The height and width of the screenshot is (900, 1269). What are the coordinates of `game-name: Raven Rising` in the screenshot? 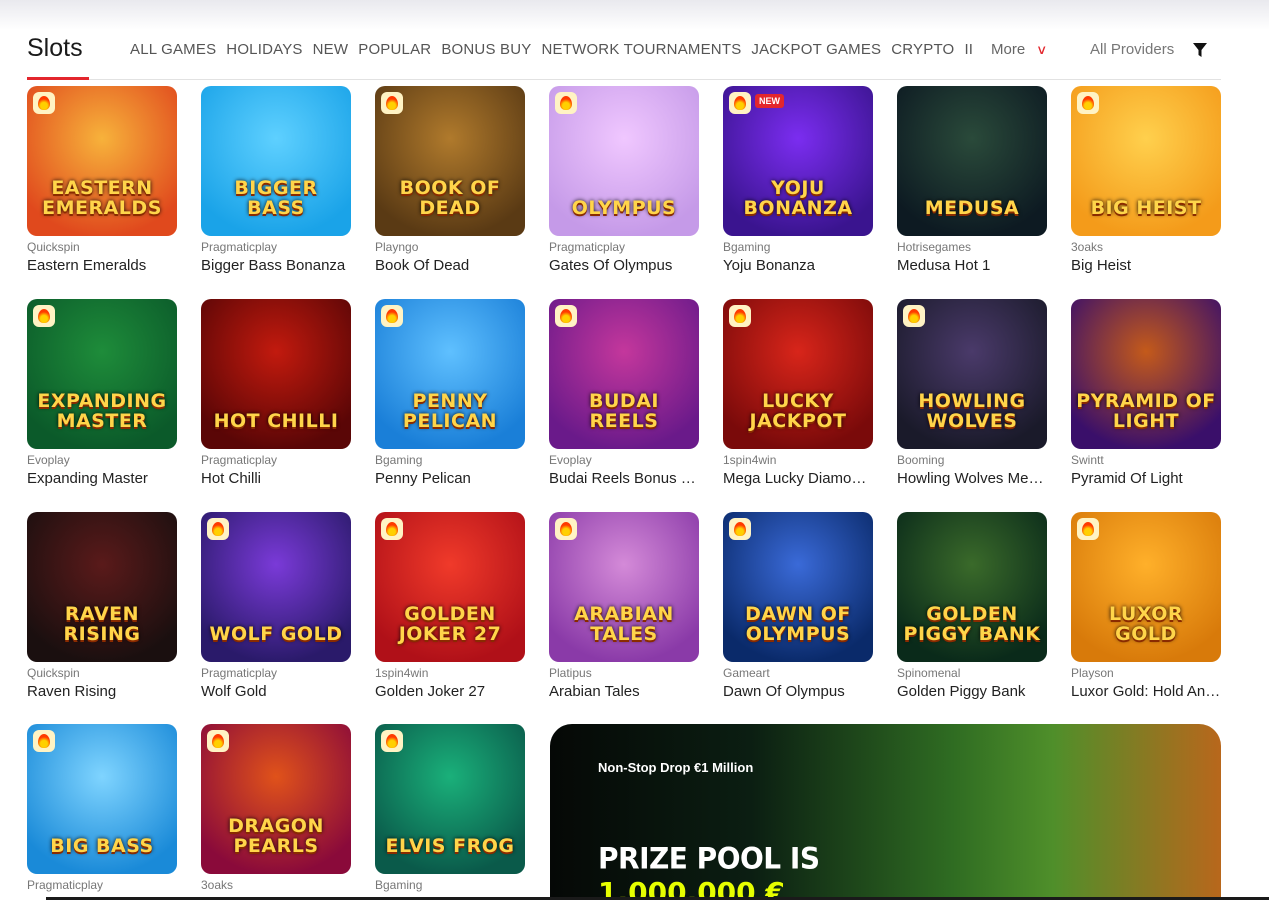 It's located at (102, 691).